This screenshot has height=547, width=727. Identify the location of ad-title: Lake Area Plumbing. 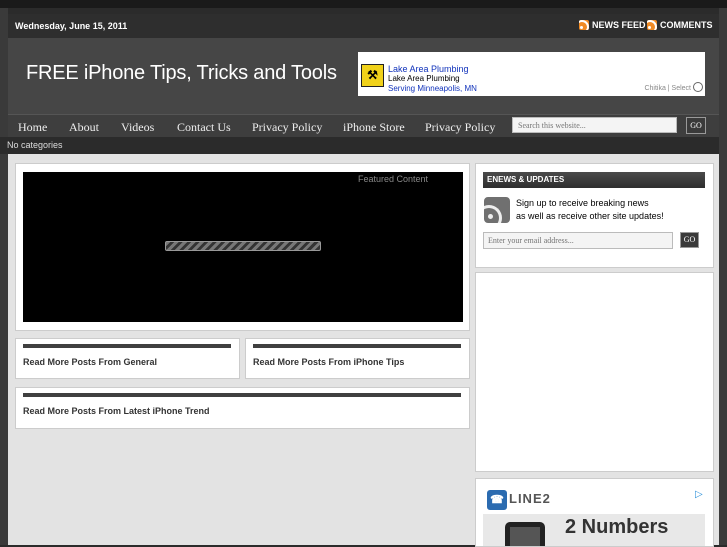
(428, 69).